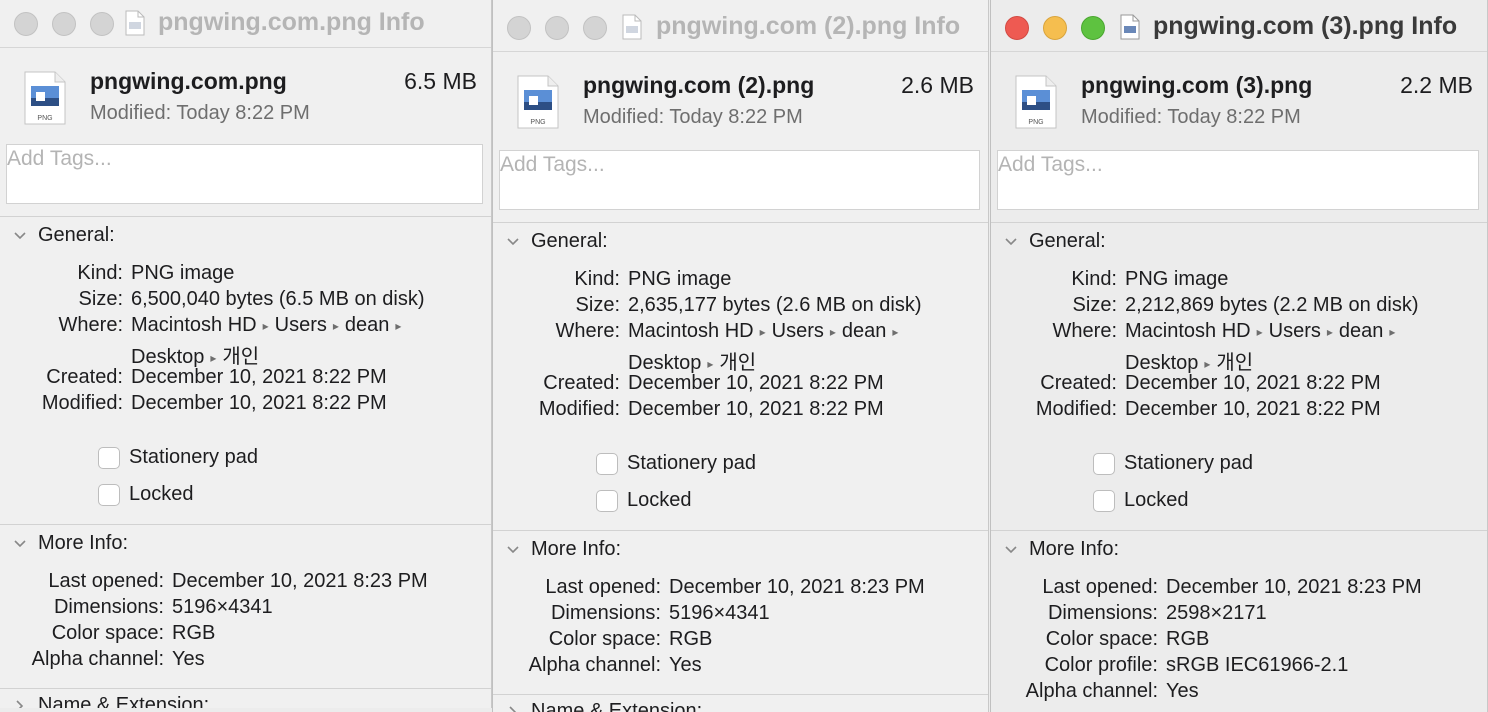 This screenshot has width=1488, height=712. I want to click on created-value: December 10, 2021 8:22 PM, so click(259, 377).